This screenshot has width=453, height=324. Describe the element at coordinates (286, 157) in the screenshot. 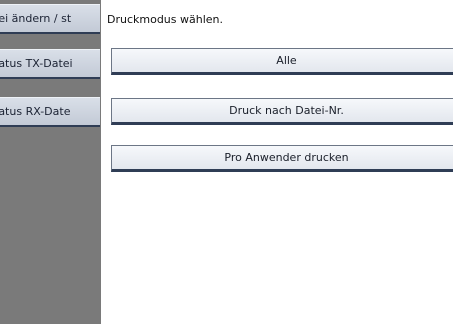

I see `print-per-user-label: Pro Anwender drucken` at that location.